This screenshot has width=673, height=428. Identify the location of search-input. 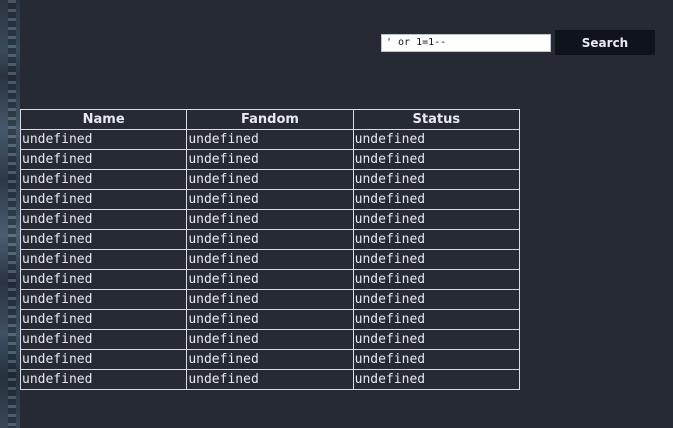
(466, 42).